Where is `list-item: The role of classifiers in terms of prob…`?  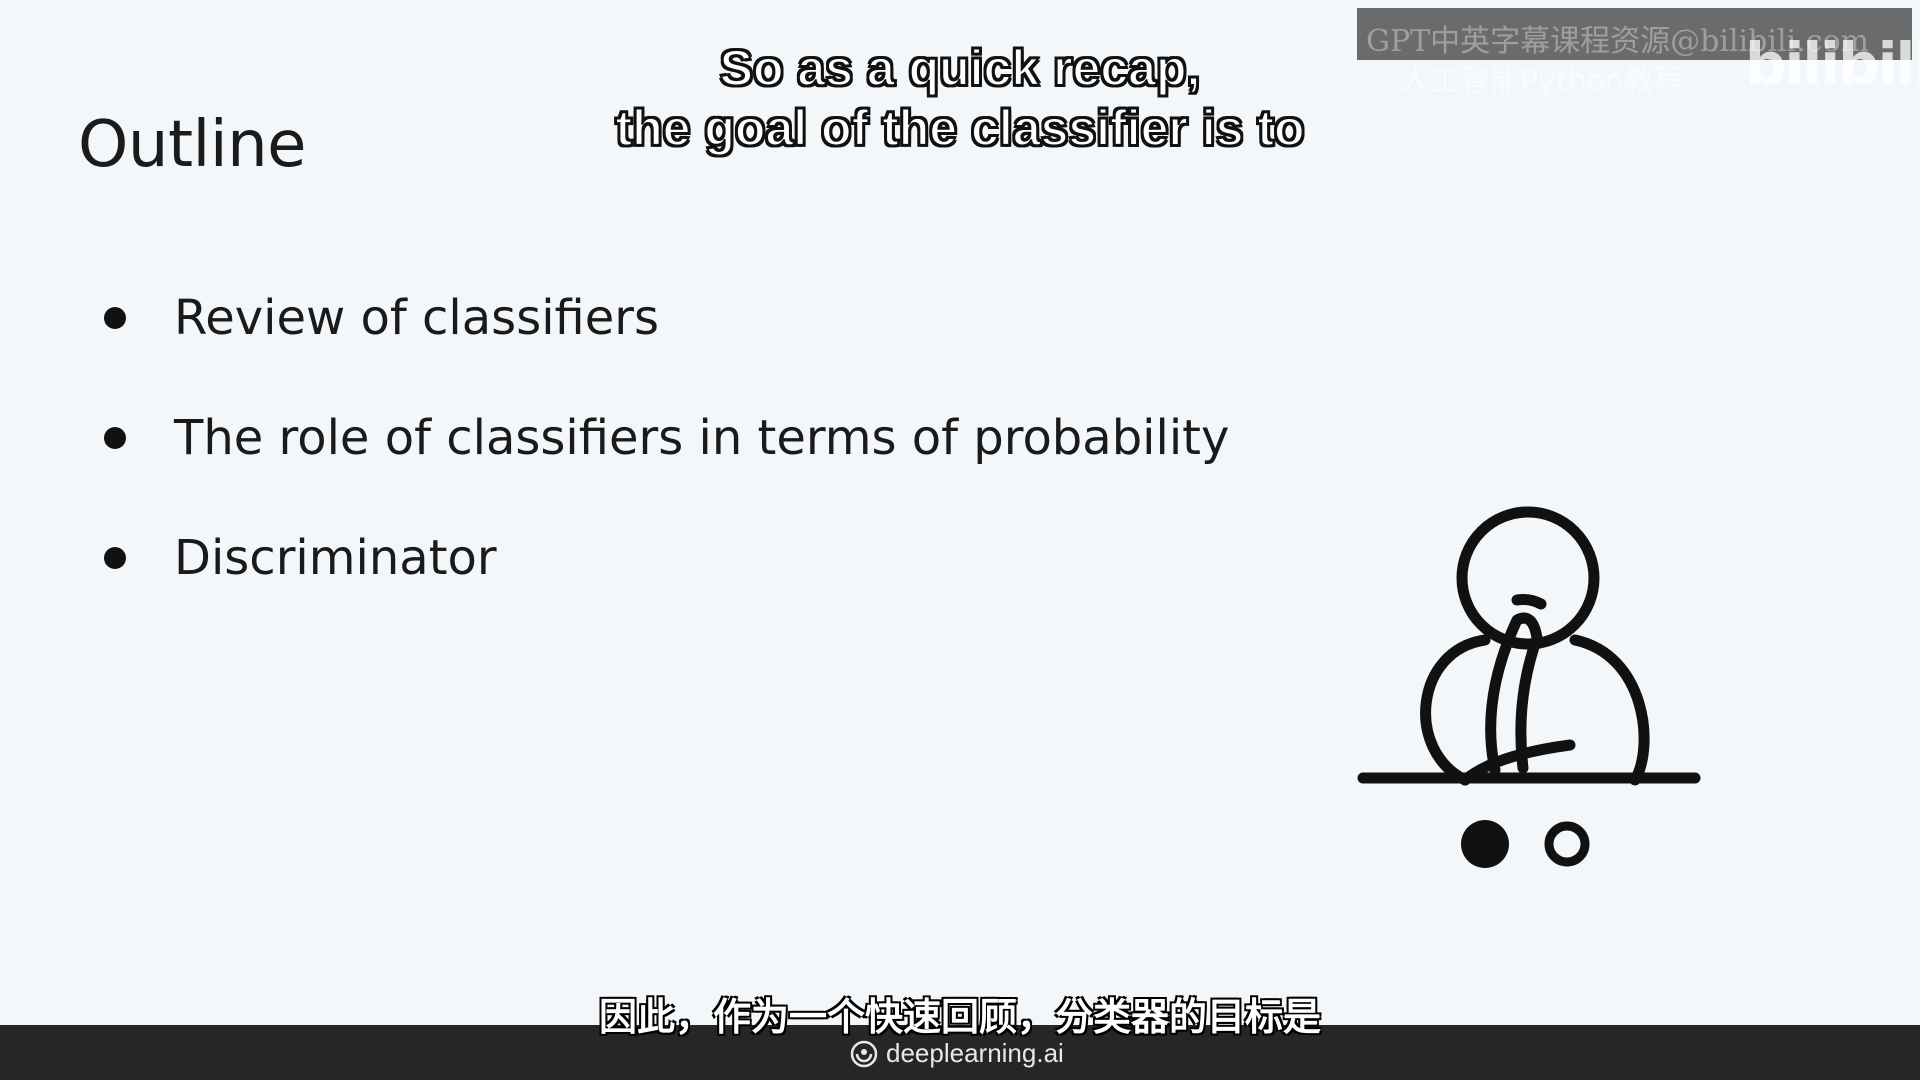
list-item: The role of classifiers in terms of prob… is located at coordinates (666, 438).